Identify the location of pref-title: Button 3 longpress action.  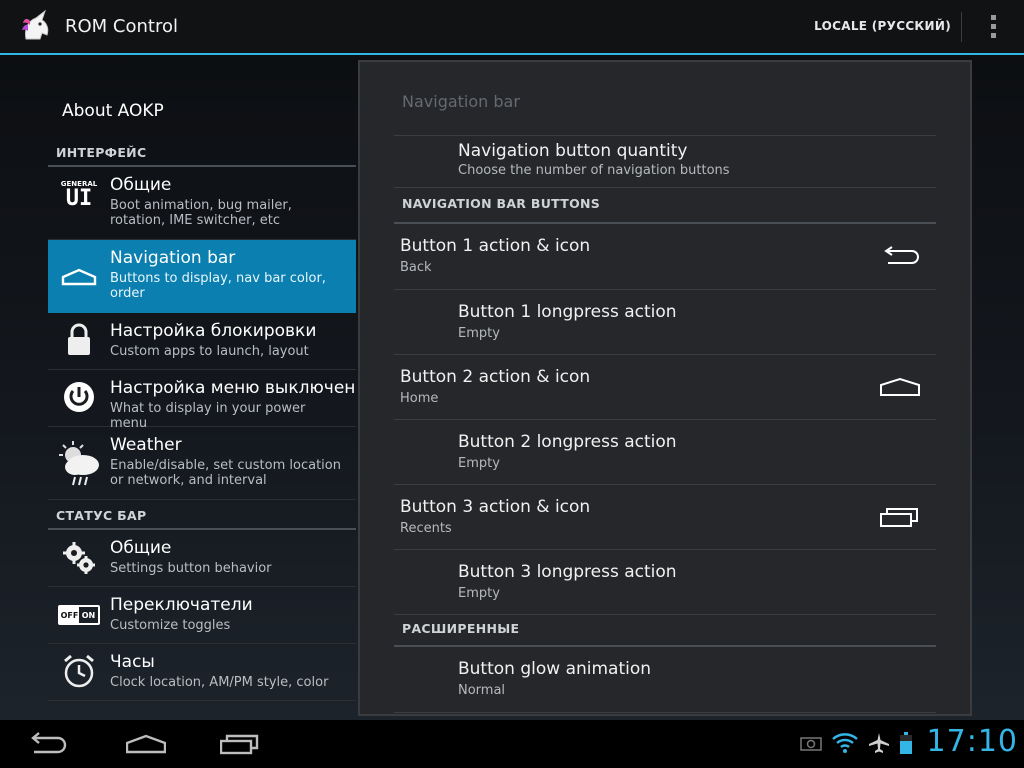
(567, 572).